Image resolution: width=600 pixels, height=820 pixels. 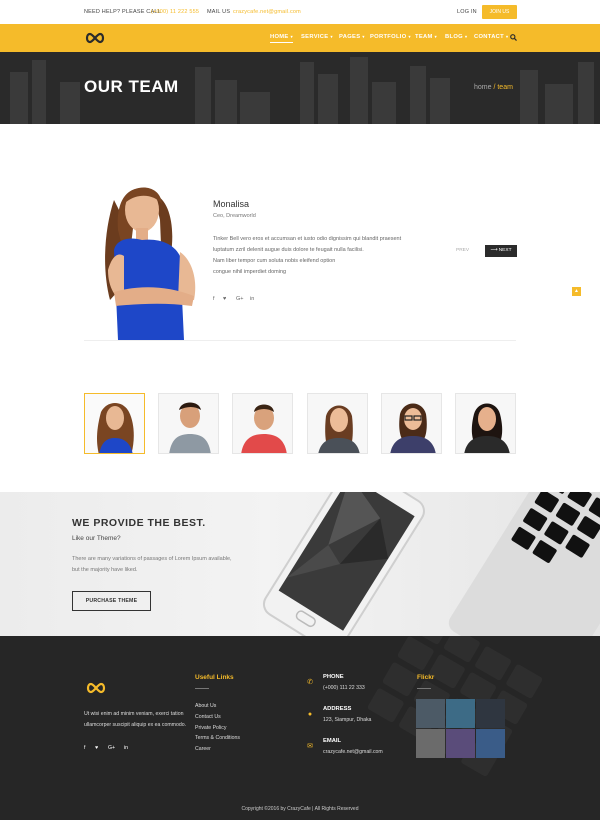 What do you see at coordinates (344, 688) in the screenshot?
I see `phone-value: (+000) 111 22 333` at bounding box center [344, 688].